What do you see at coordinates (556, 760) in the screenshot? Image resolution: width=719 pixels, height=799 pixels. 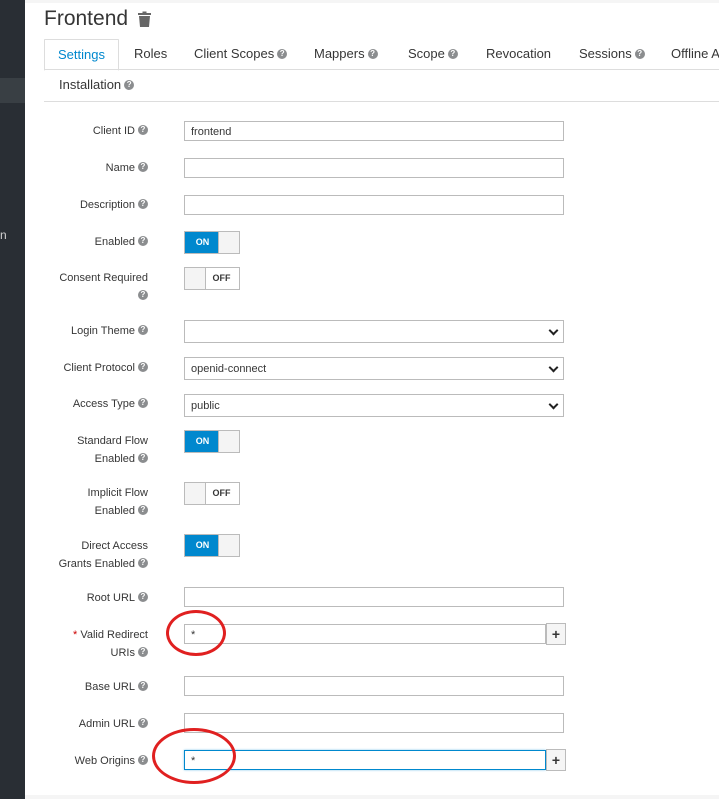 I see `add-web-origin-button: +` at bounding box center [556, 760].